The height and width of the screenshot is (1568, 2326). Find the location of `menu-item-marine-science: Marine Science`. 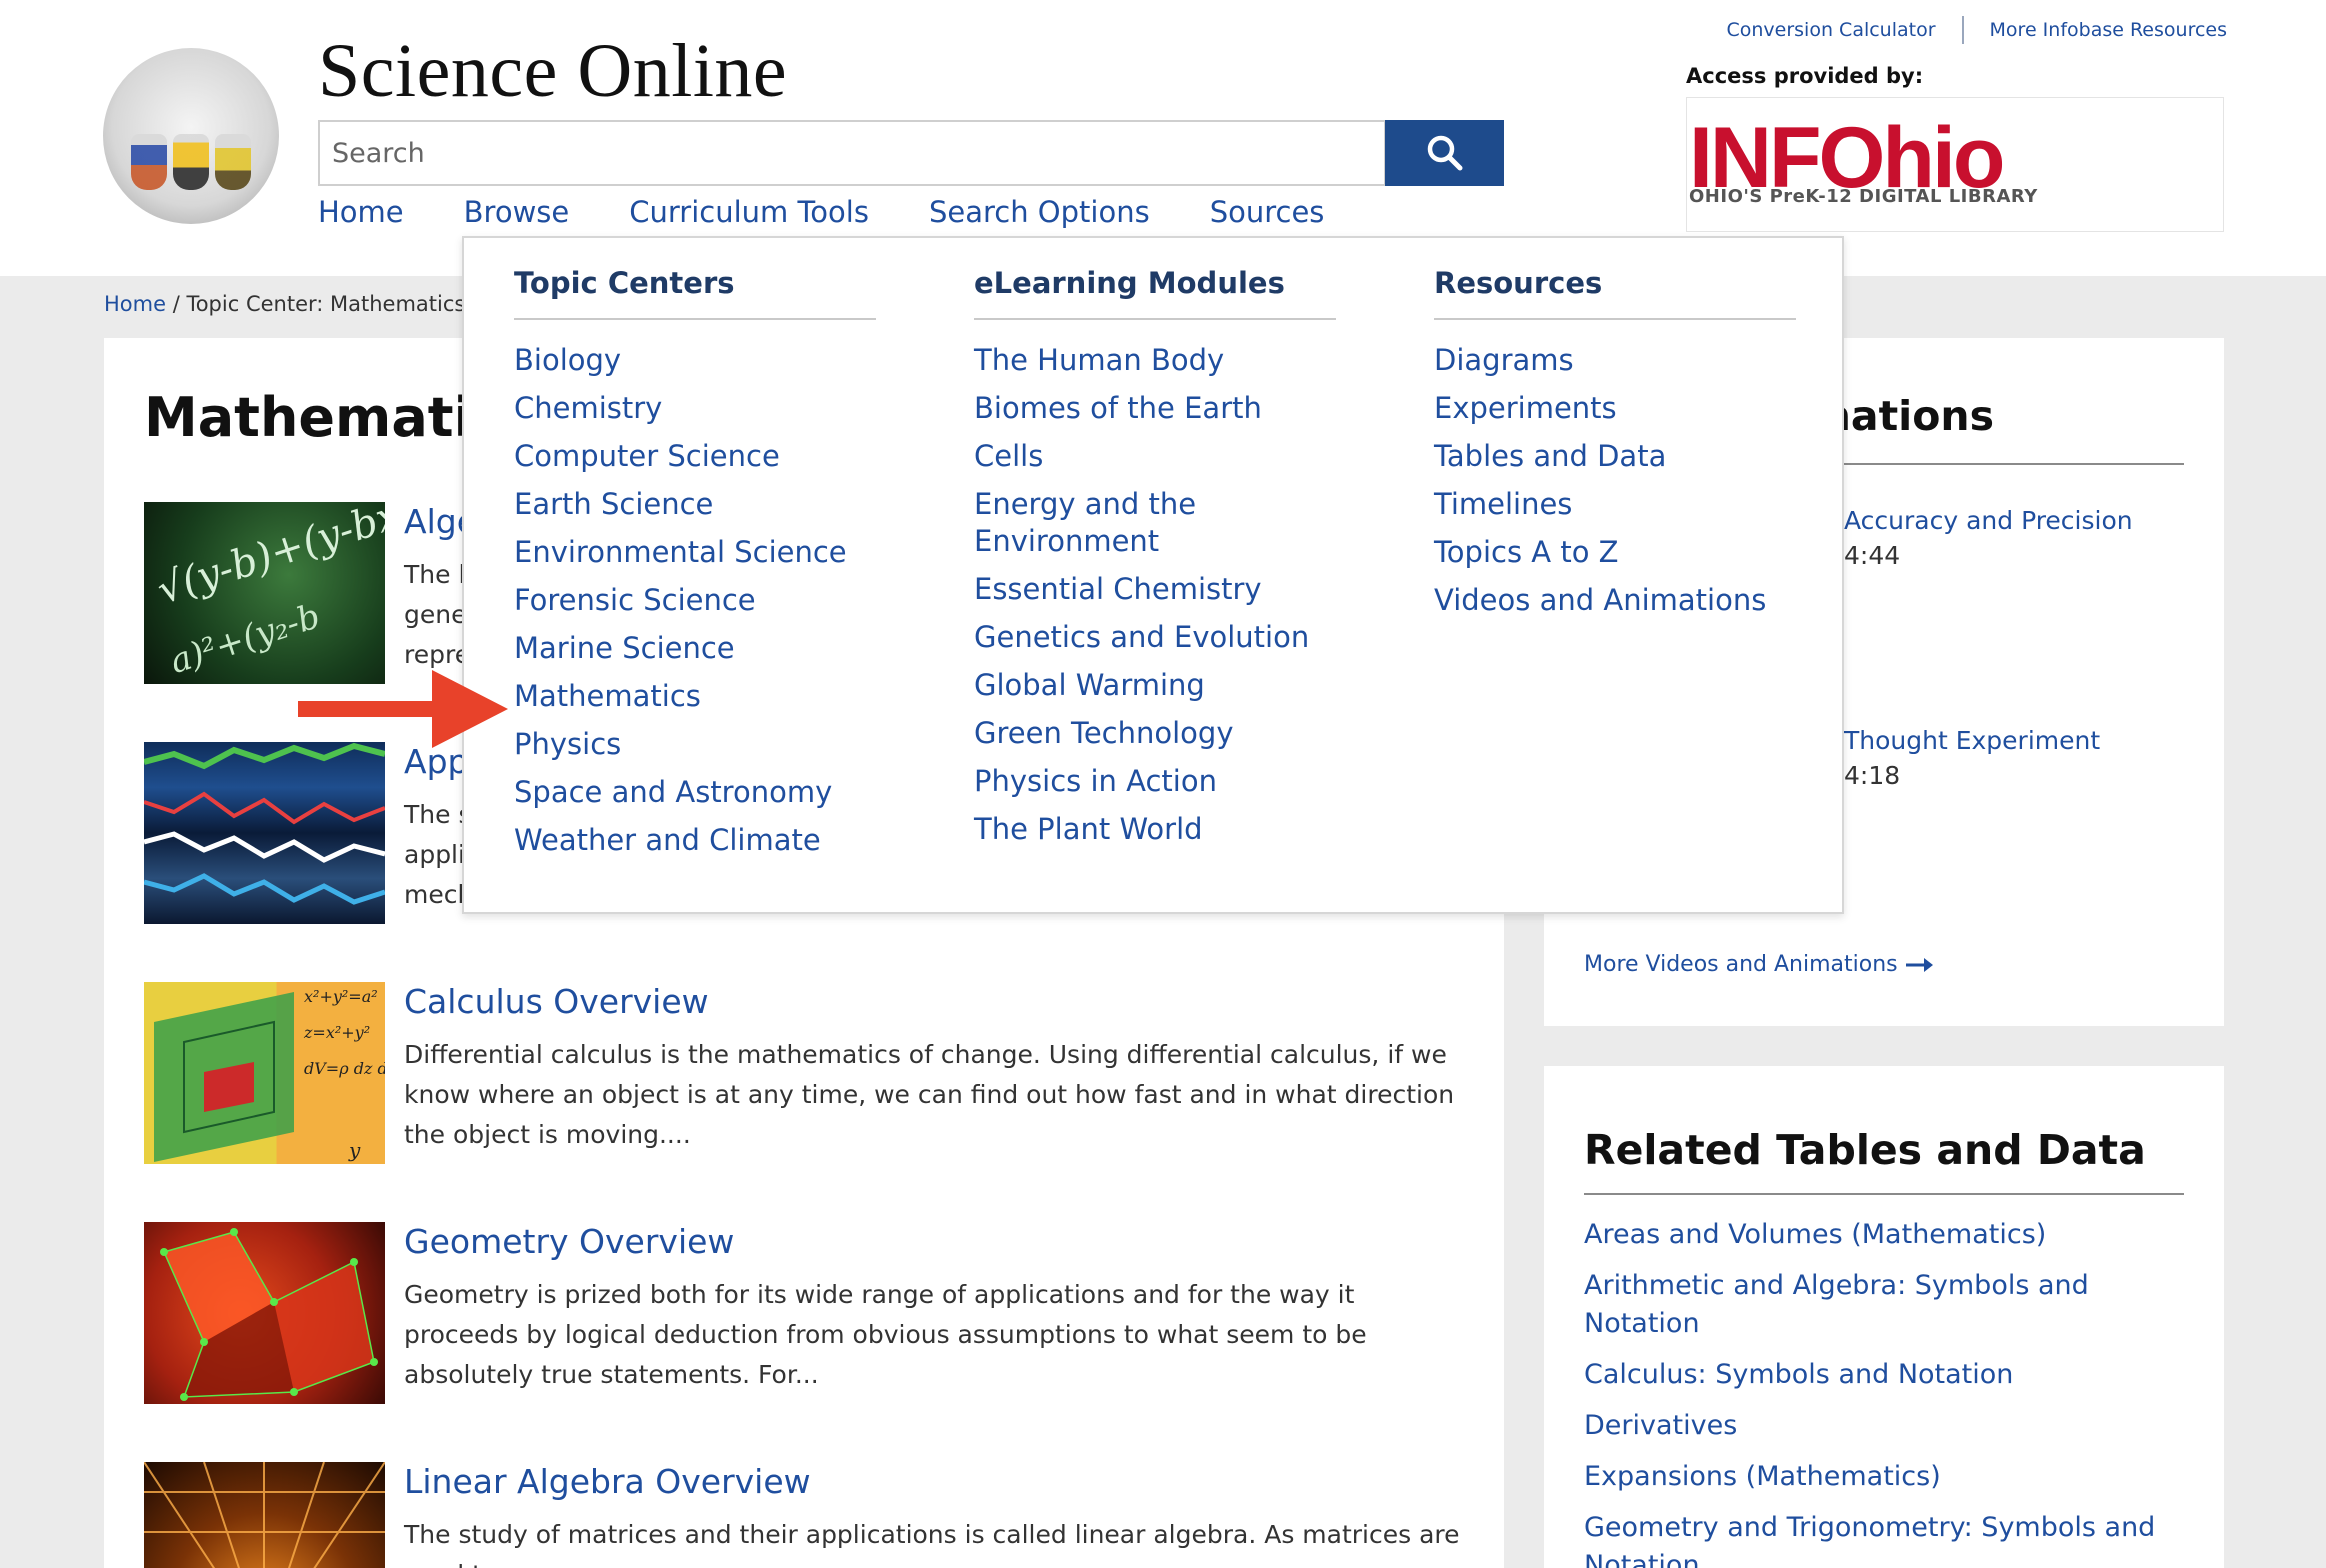

menu-item-marine-science: Marine Science is located at coordinates (695, 648).